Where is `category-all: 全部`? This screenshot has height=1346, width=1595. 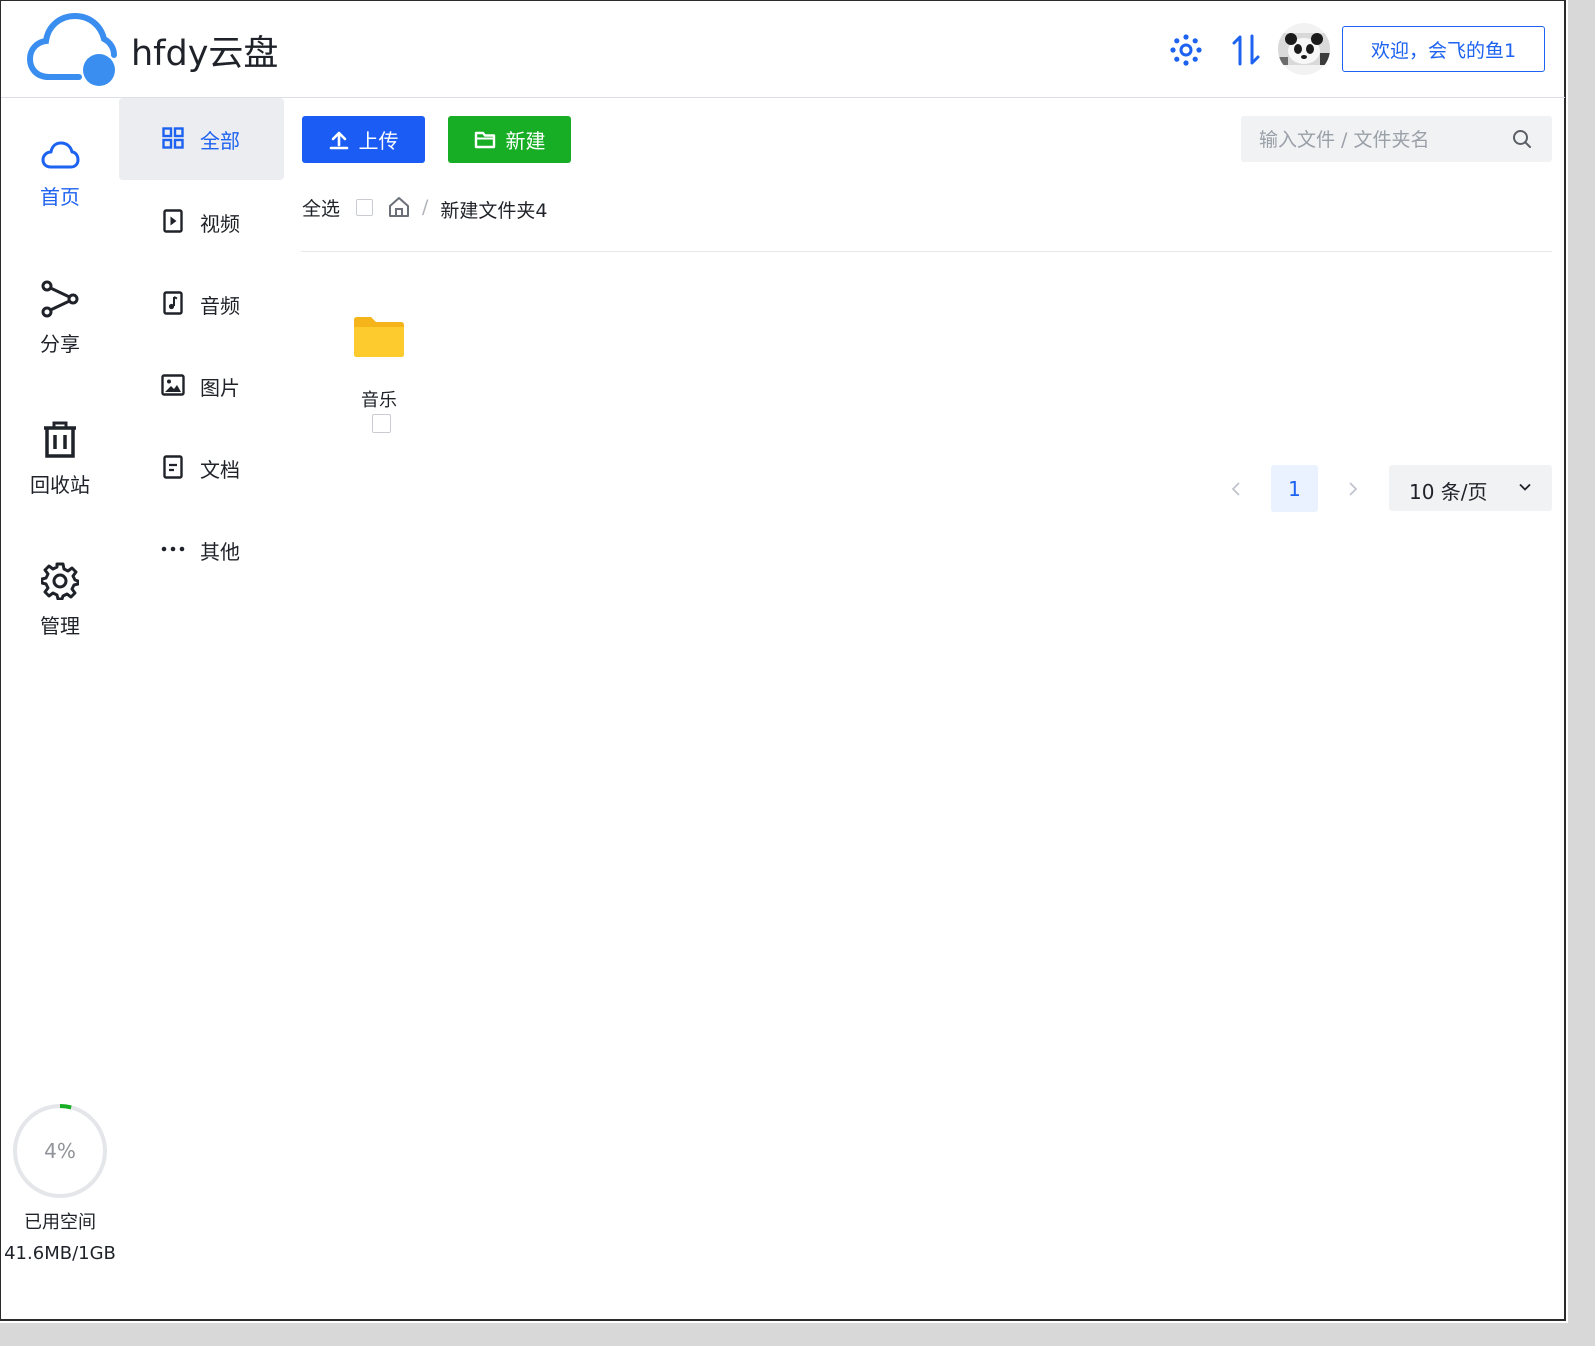
category-all: 全部 is located at coordinates (201, 139).